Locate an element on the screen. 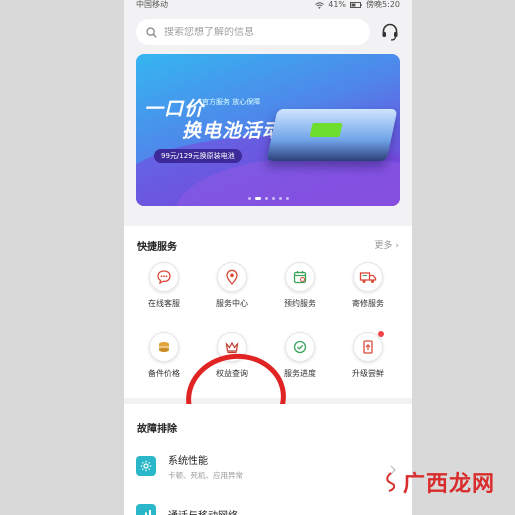  phone-illustration is located at coordinates (332, 135).